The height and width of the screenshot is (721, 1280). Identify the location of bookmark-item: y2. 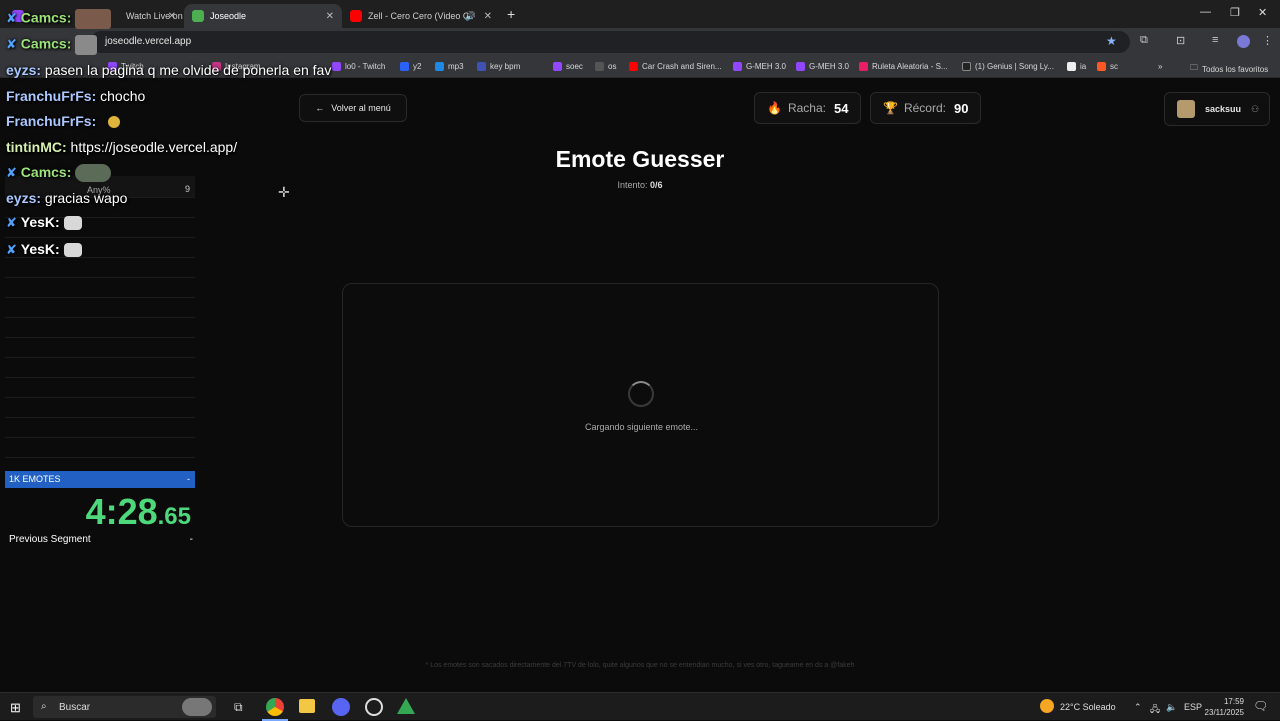
(410, 66).